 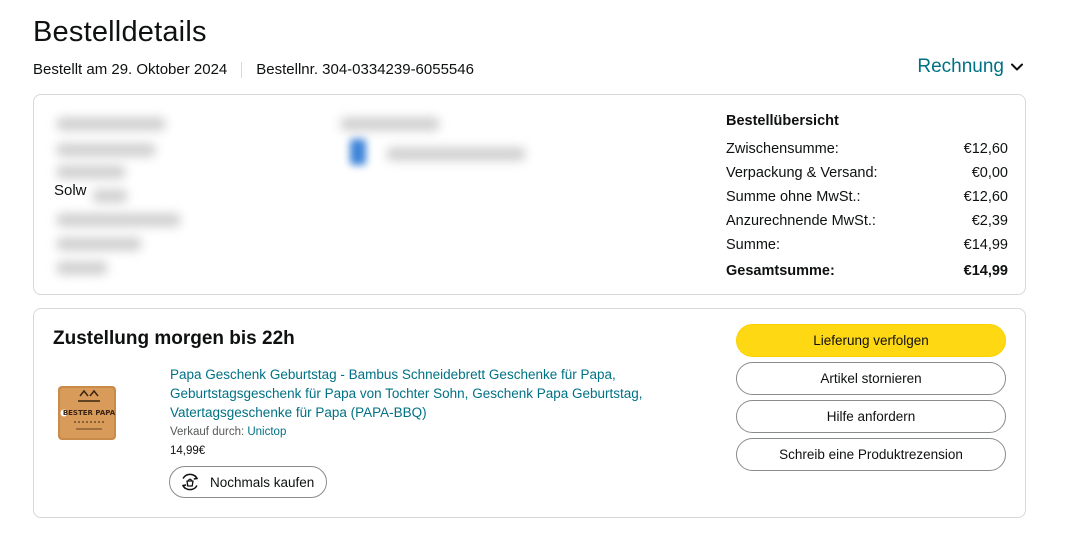 What do you see at coordinates (801, 221) in the screenshot?
I see `overview-label: Anzurechnende MwSt.:` at bounding box center [801, 221].